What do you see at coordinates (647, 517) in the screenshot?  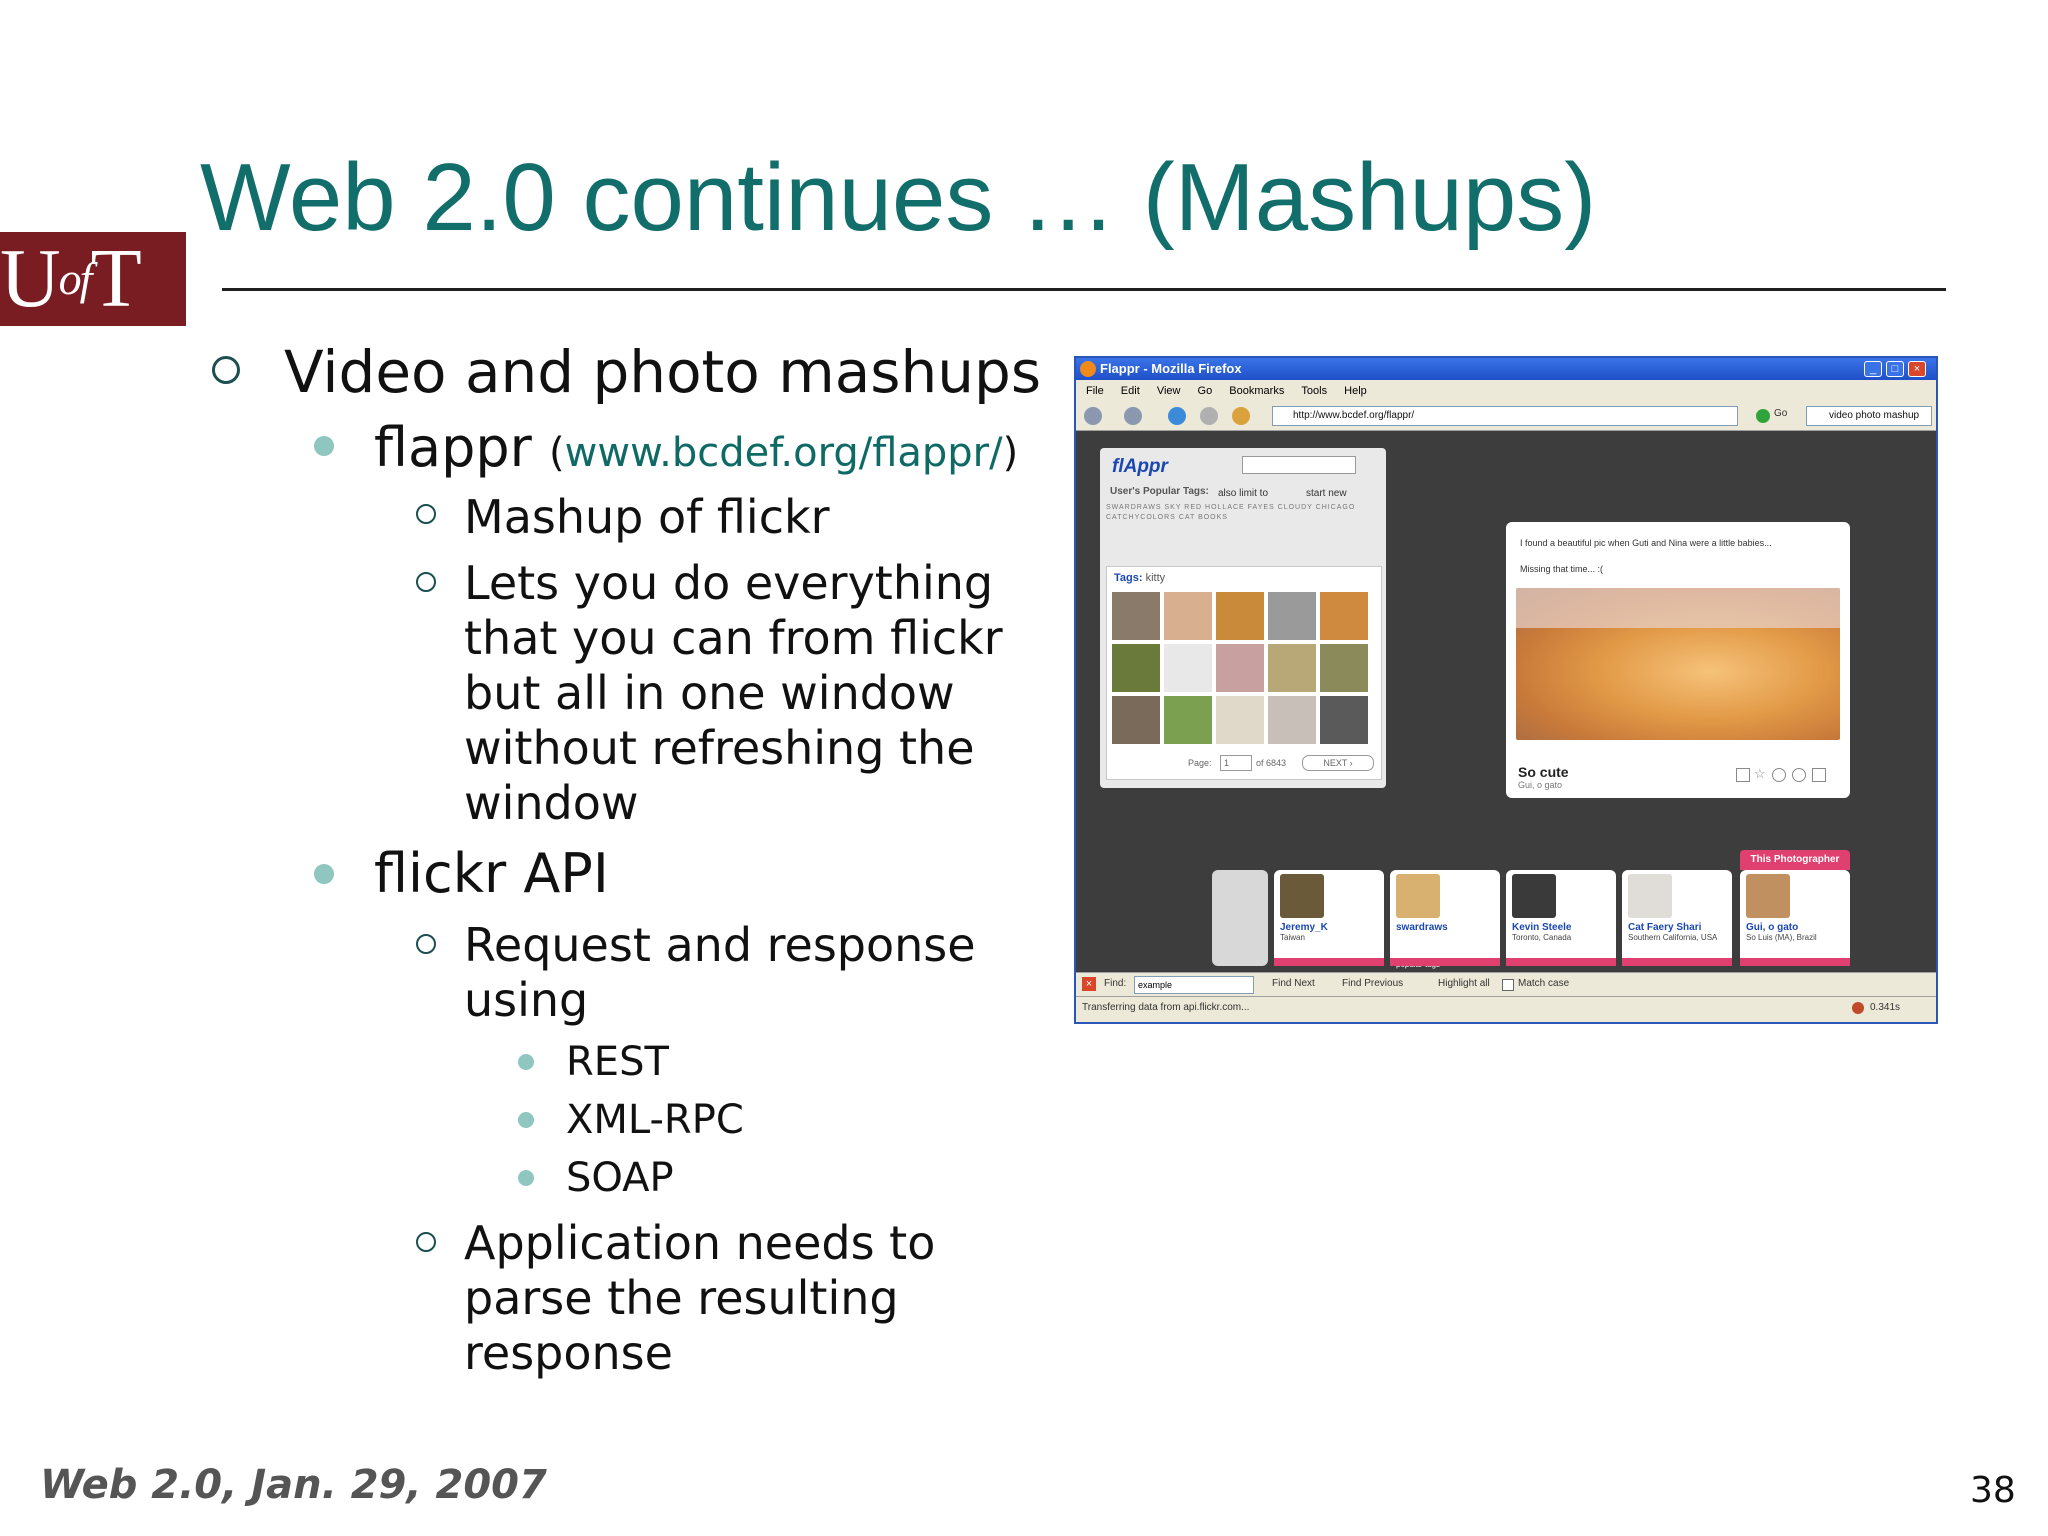 I see `bullet-mashup-of-flickr: Mashup of flickr` at bounding box center [647, 517].